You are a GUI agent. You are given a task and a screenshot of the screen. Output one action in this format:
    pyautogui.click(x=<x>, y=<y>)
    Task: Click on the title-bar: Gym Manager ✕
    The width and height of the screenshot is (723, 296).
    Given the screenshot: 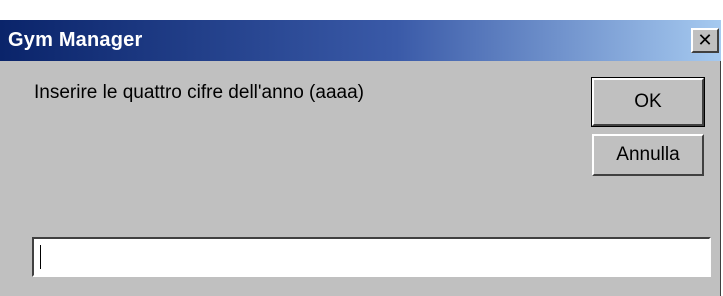 What is the action you would take?
    pyautogui.click(x=360, y=40)
    